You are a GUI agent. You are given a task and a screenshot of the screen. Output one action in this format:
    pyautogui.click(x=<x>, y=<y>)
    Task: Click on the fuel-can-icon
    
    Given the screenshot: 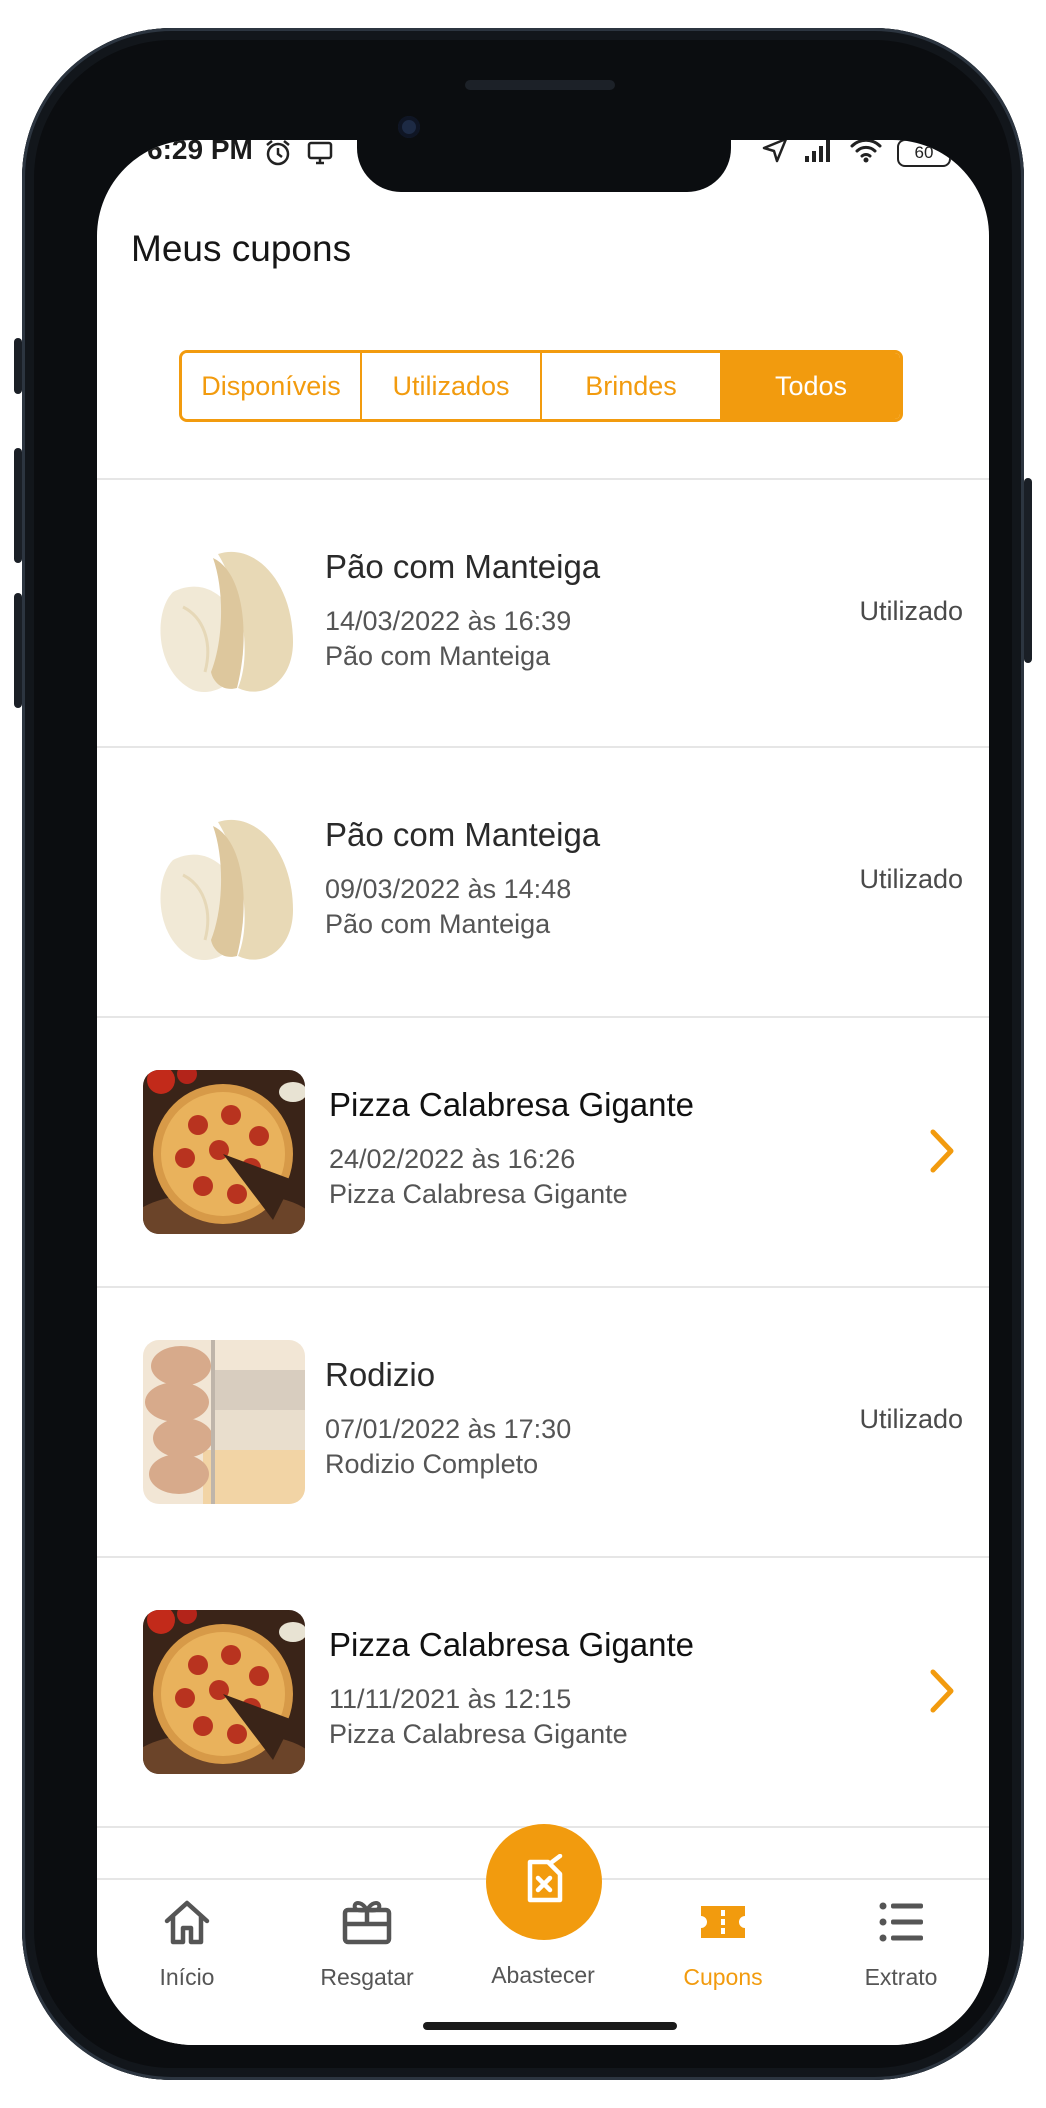 What is the action you would take?
    pyautogui.click(x=544, y=1882)
    